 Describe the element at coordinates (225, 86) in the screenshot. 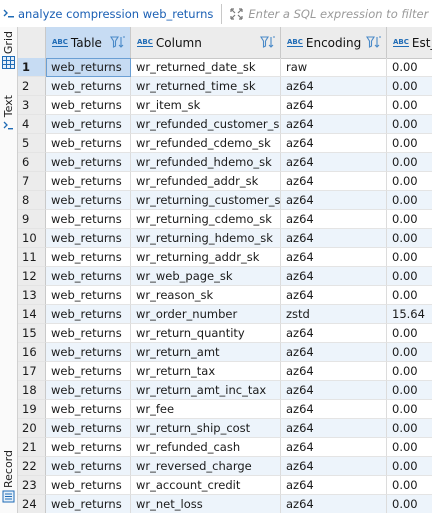

I see `table-row: 2 web_returns wr_returned_time_sk az64 0.00` at that location.